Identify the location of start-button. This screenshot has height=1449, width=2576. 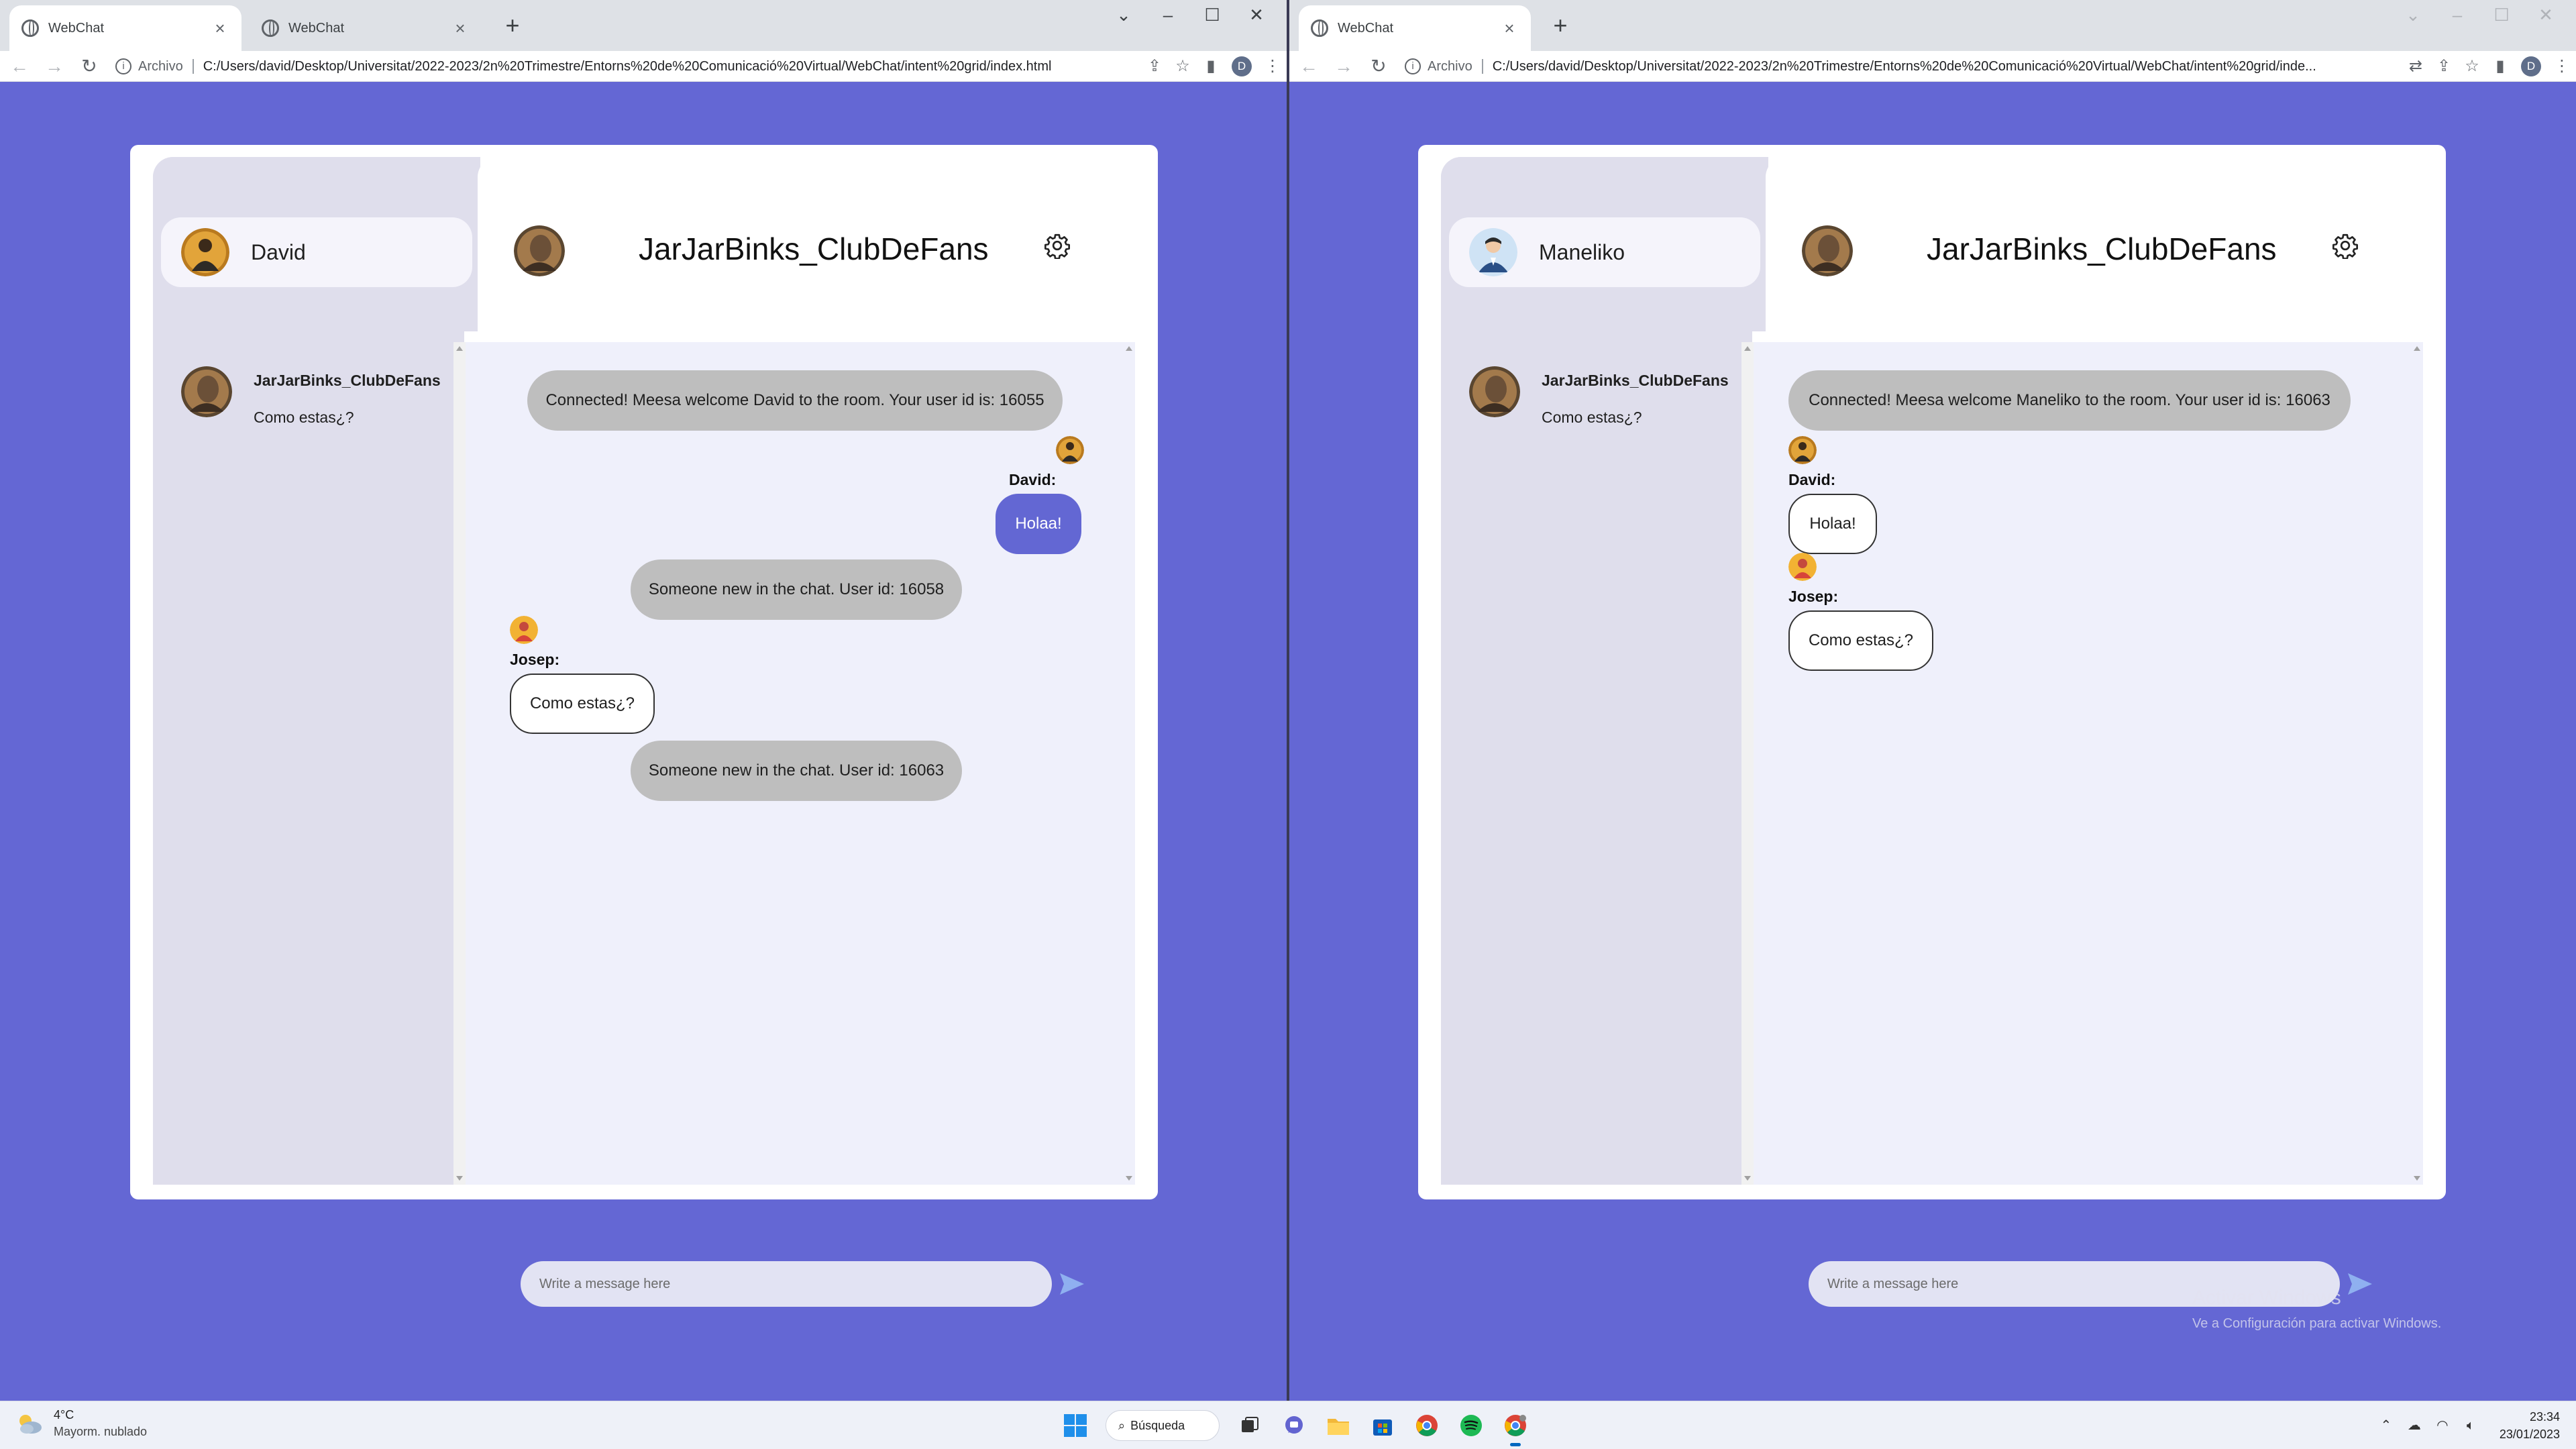
(1075, 1425).